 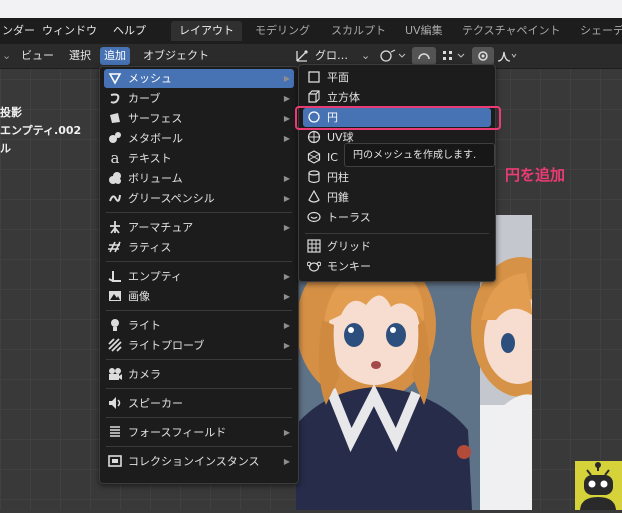 I want to click on light-probe-icon, so click(x=115, y=345).